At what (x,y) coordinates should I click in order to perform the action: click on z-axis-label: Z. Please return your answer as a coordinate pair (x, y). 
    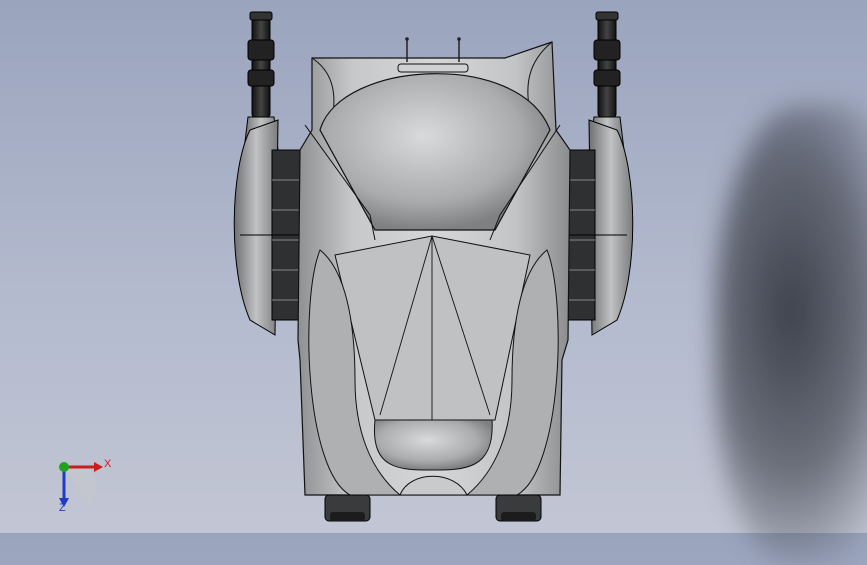
    Looking at the image, I should click on (62, 508).